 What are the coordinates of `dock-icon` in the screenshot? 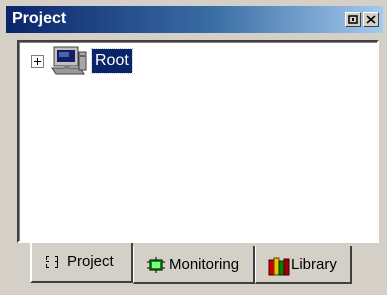 It's located at (353, 19).